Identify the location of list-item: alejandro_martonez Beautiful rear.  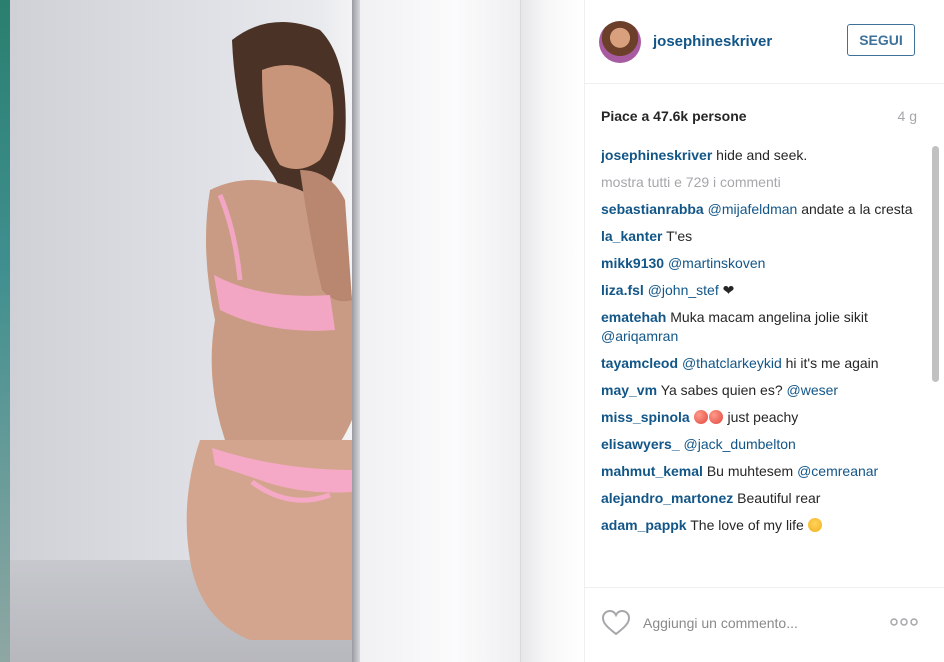
(761, 498).